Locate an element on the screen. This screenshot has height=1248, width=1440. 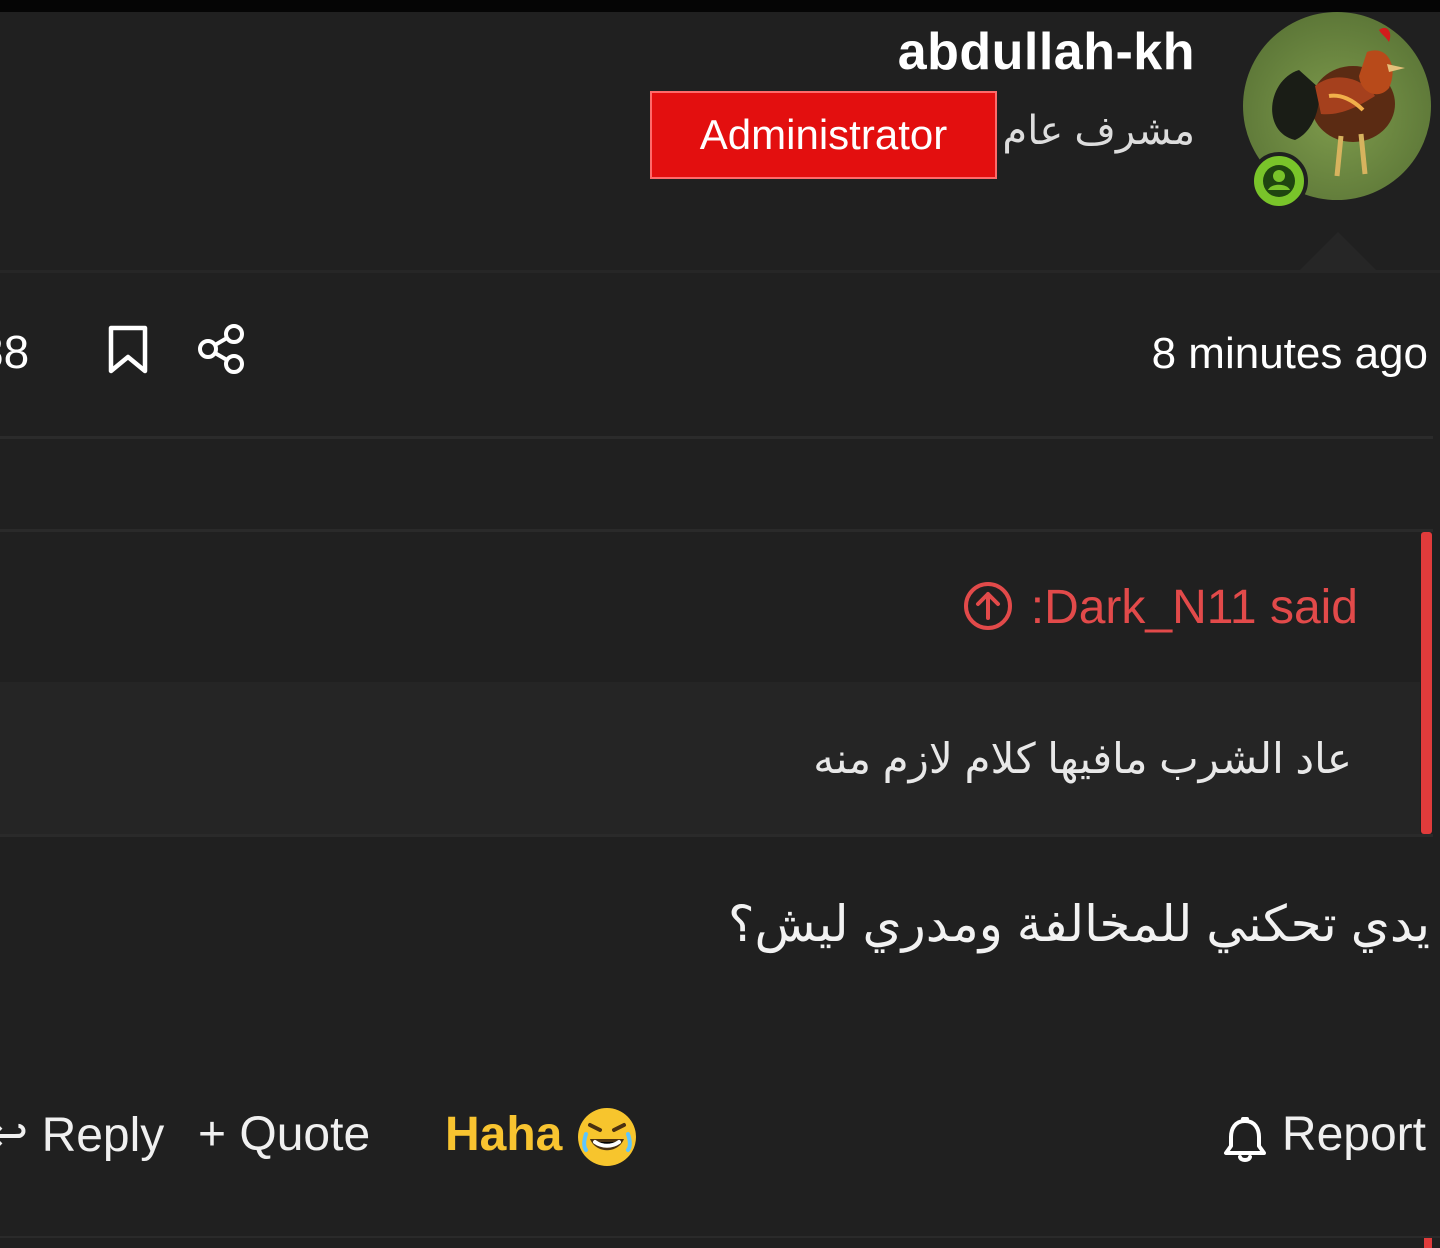
quote-bottom-divider is located at coordinates (716, 835).